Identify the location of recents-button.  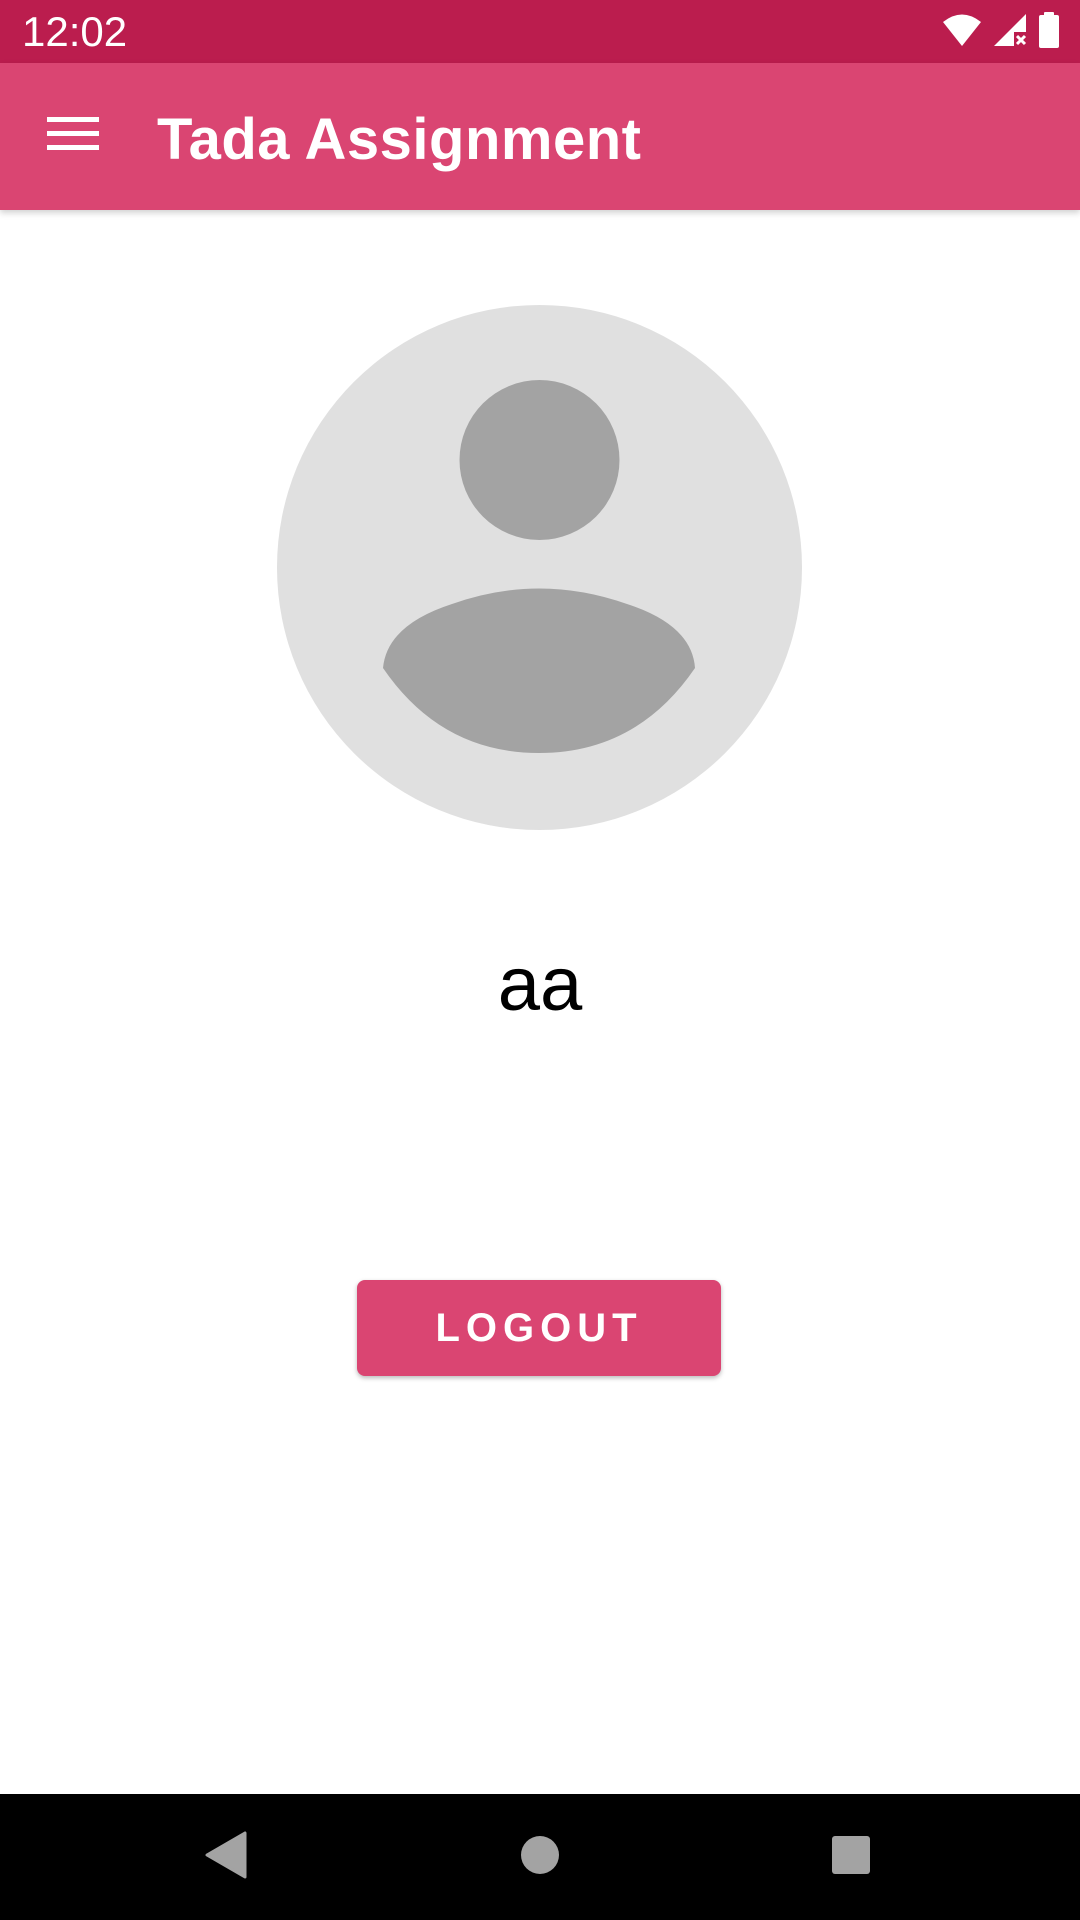
(851, 1857).